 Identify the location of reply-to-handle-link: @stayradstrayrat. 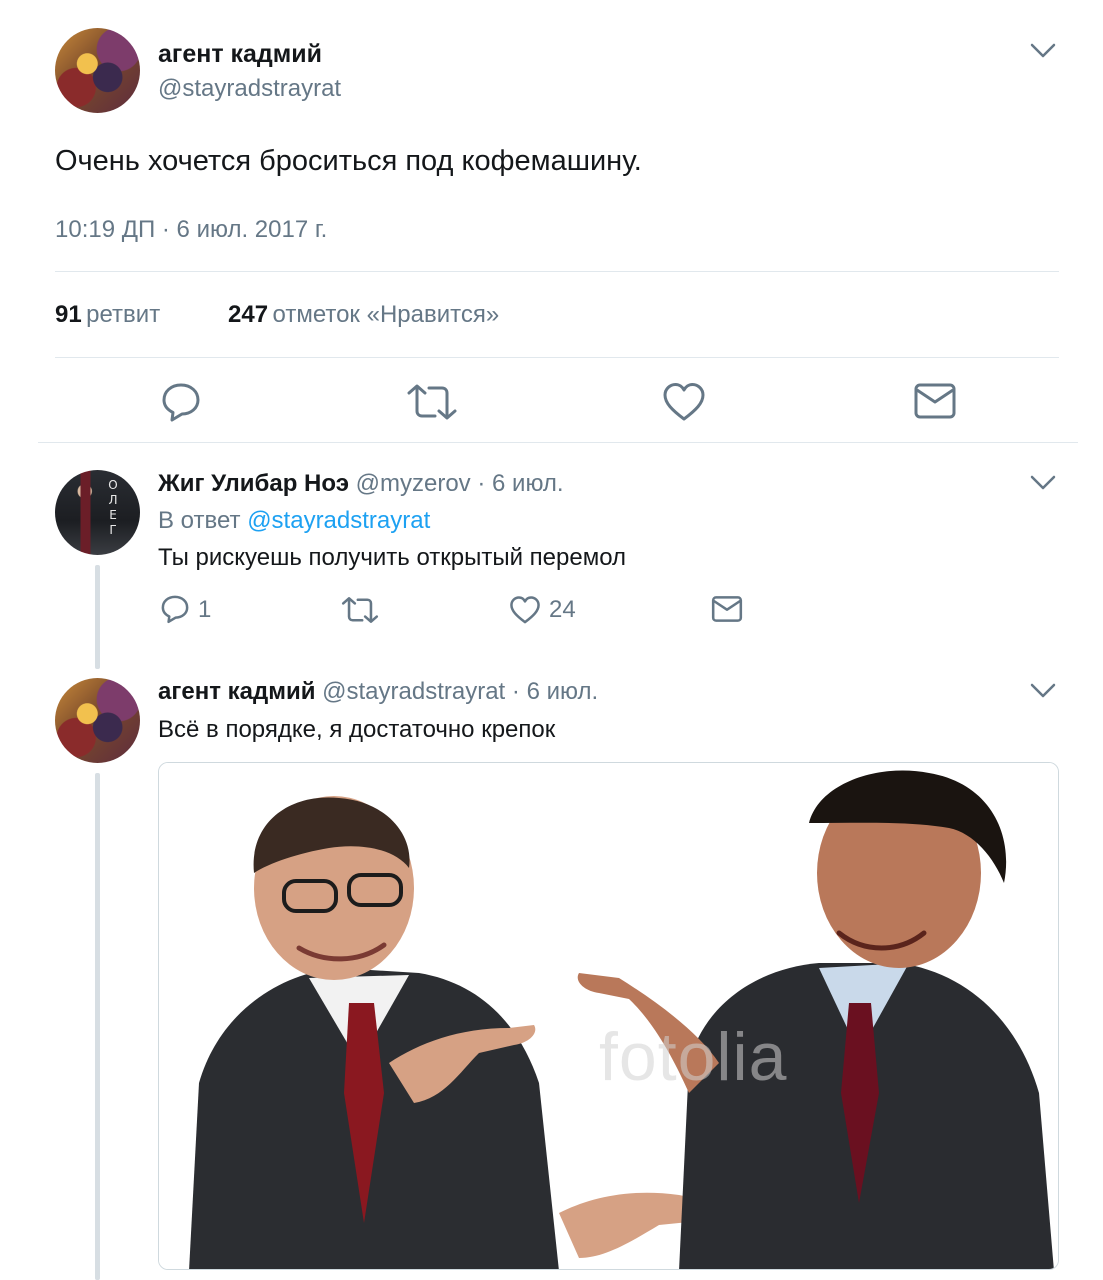
(338, 520).